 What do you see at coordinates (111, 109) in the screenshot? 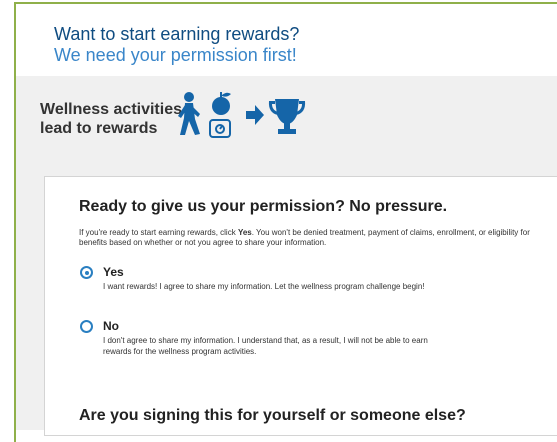
I see `wellness-line-1: Wellness activities` at bounding box center [111, 109].